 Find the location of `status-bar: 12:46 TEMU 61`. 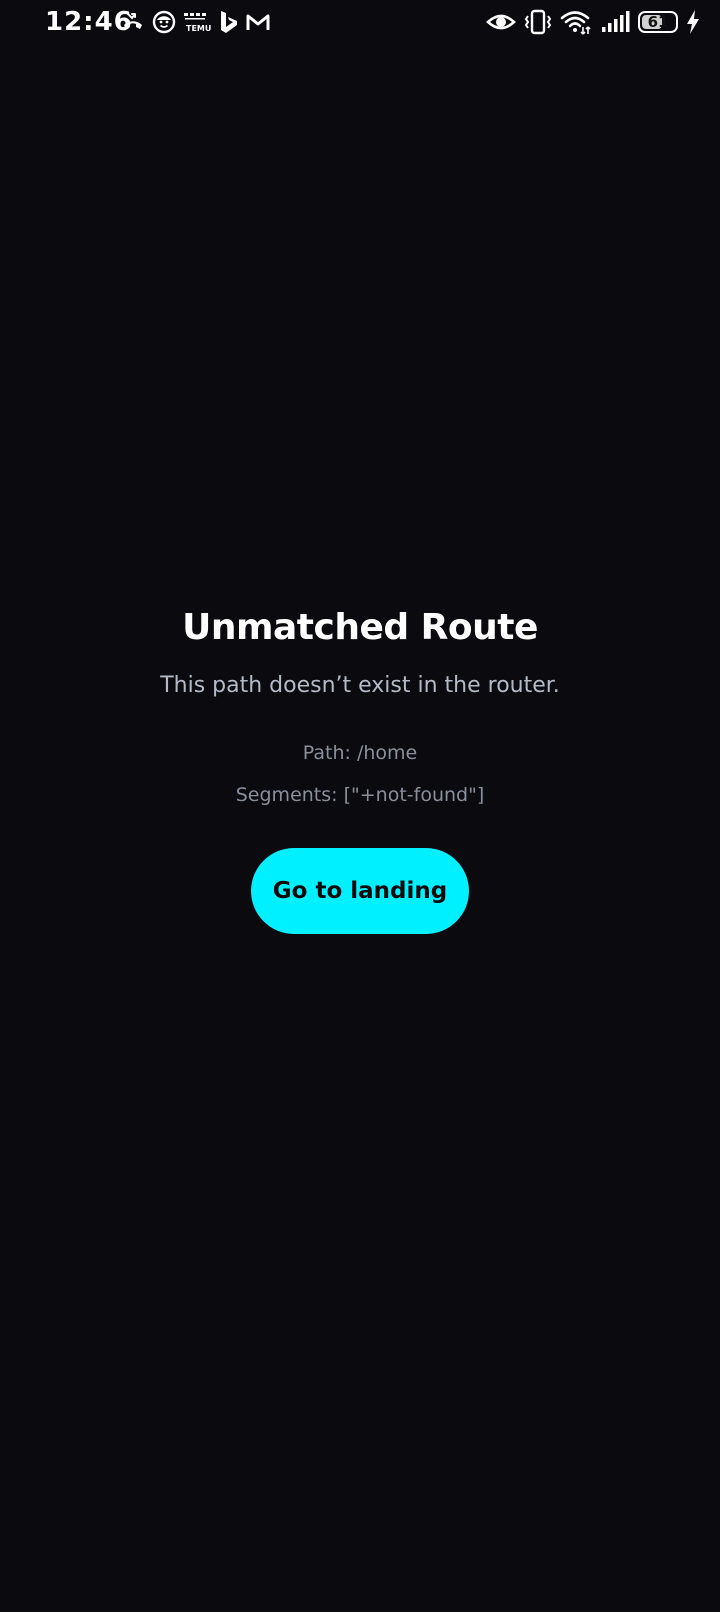

status-bar: 12:46 TEMU 61 is located at coordinates (360, 22).